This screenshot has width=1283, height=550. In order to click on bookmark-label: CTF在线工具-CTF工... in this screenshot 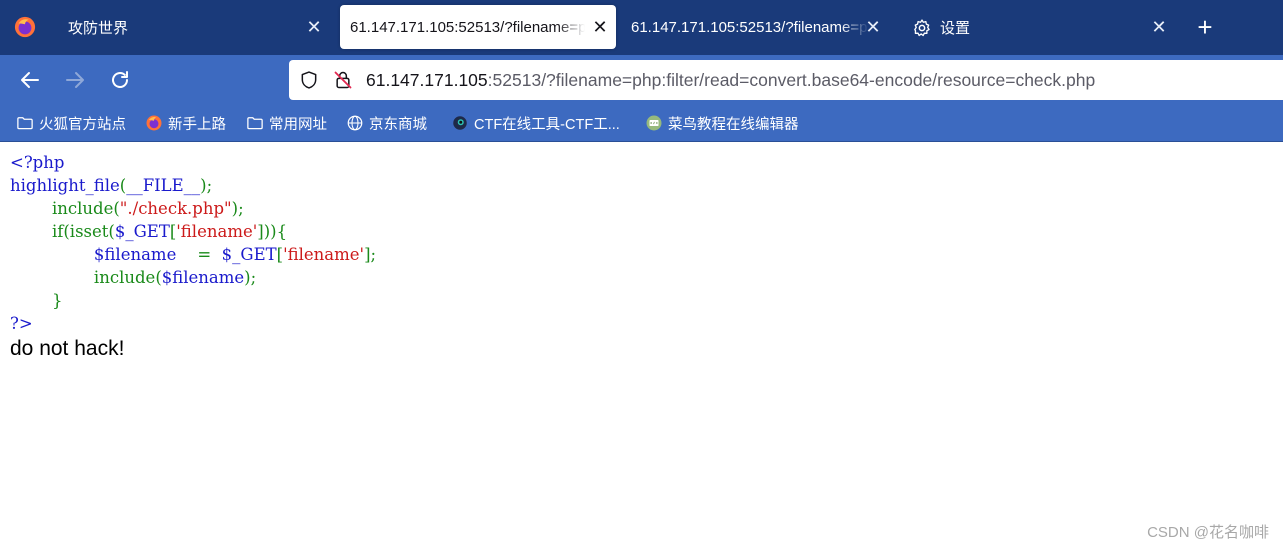, I will do `click(547, 124)`.